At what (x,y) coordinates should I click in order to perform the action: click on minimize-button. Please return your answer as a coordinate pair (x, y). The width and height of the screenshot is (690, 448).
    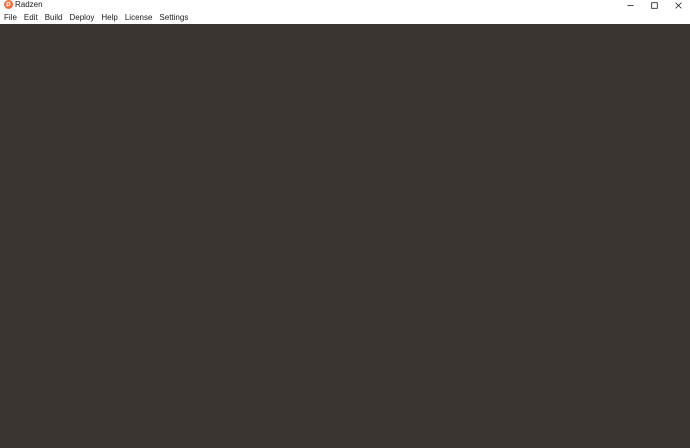
    Looking at the image, I should click on (630, 5).